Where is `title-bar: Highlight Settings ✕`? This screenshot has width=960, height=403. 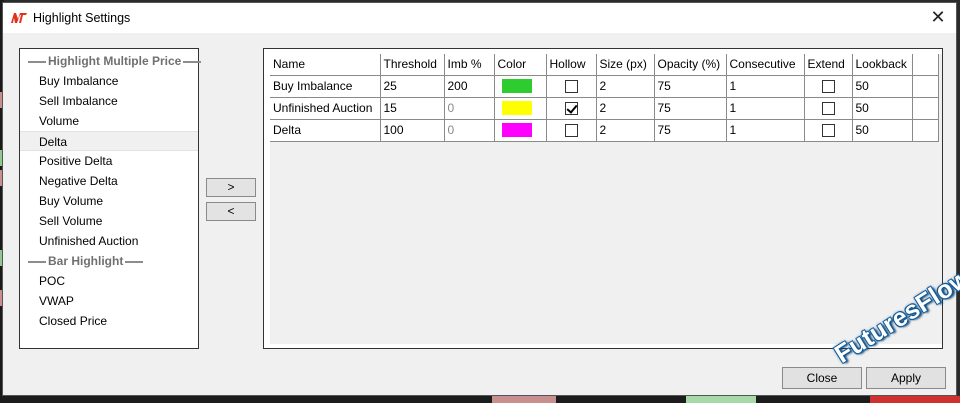 title-bar: Highlight Settings ✕ is located at coordinates (479, 18).